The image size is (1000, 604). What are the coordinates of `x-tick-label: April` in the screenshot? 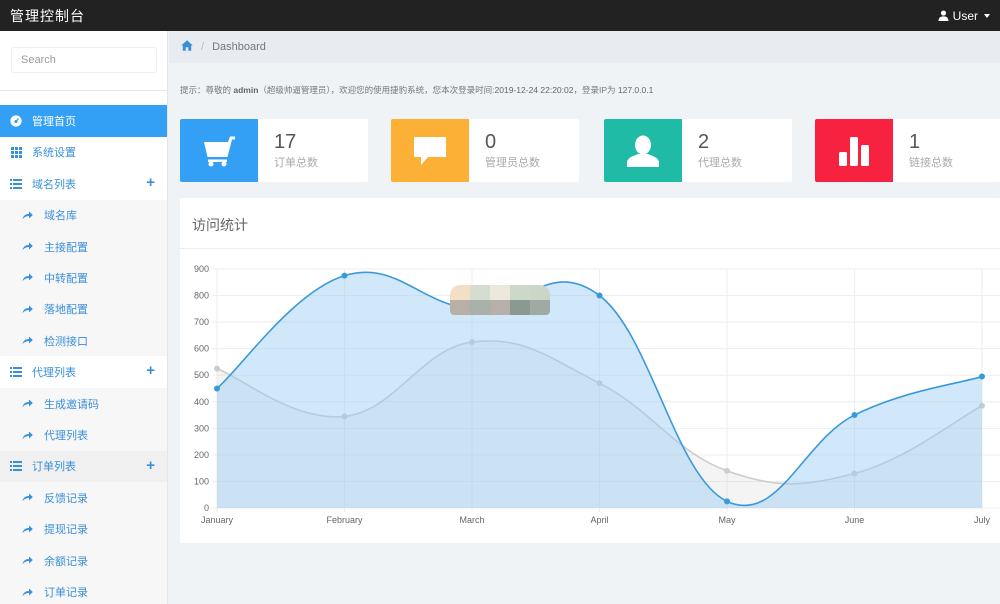 It's located at (599, 520).